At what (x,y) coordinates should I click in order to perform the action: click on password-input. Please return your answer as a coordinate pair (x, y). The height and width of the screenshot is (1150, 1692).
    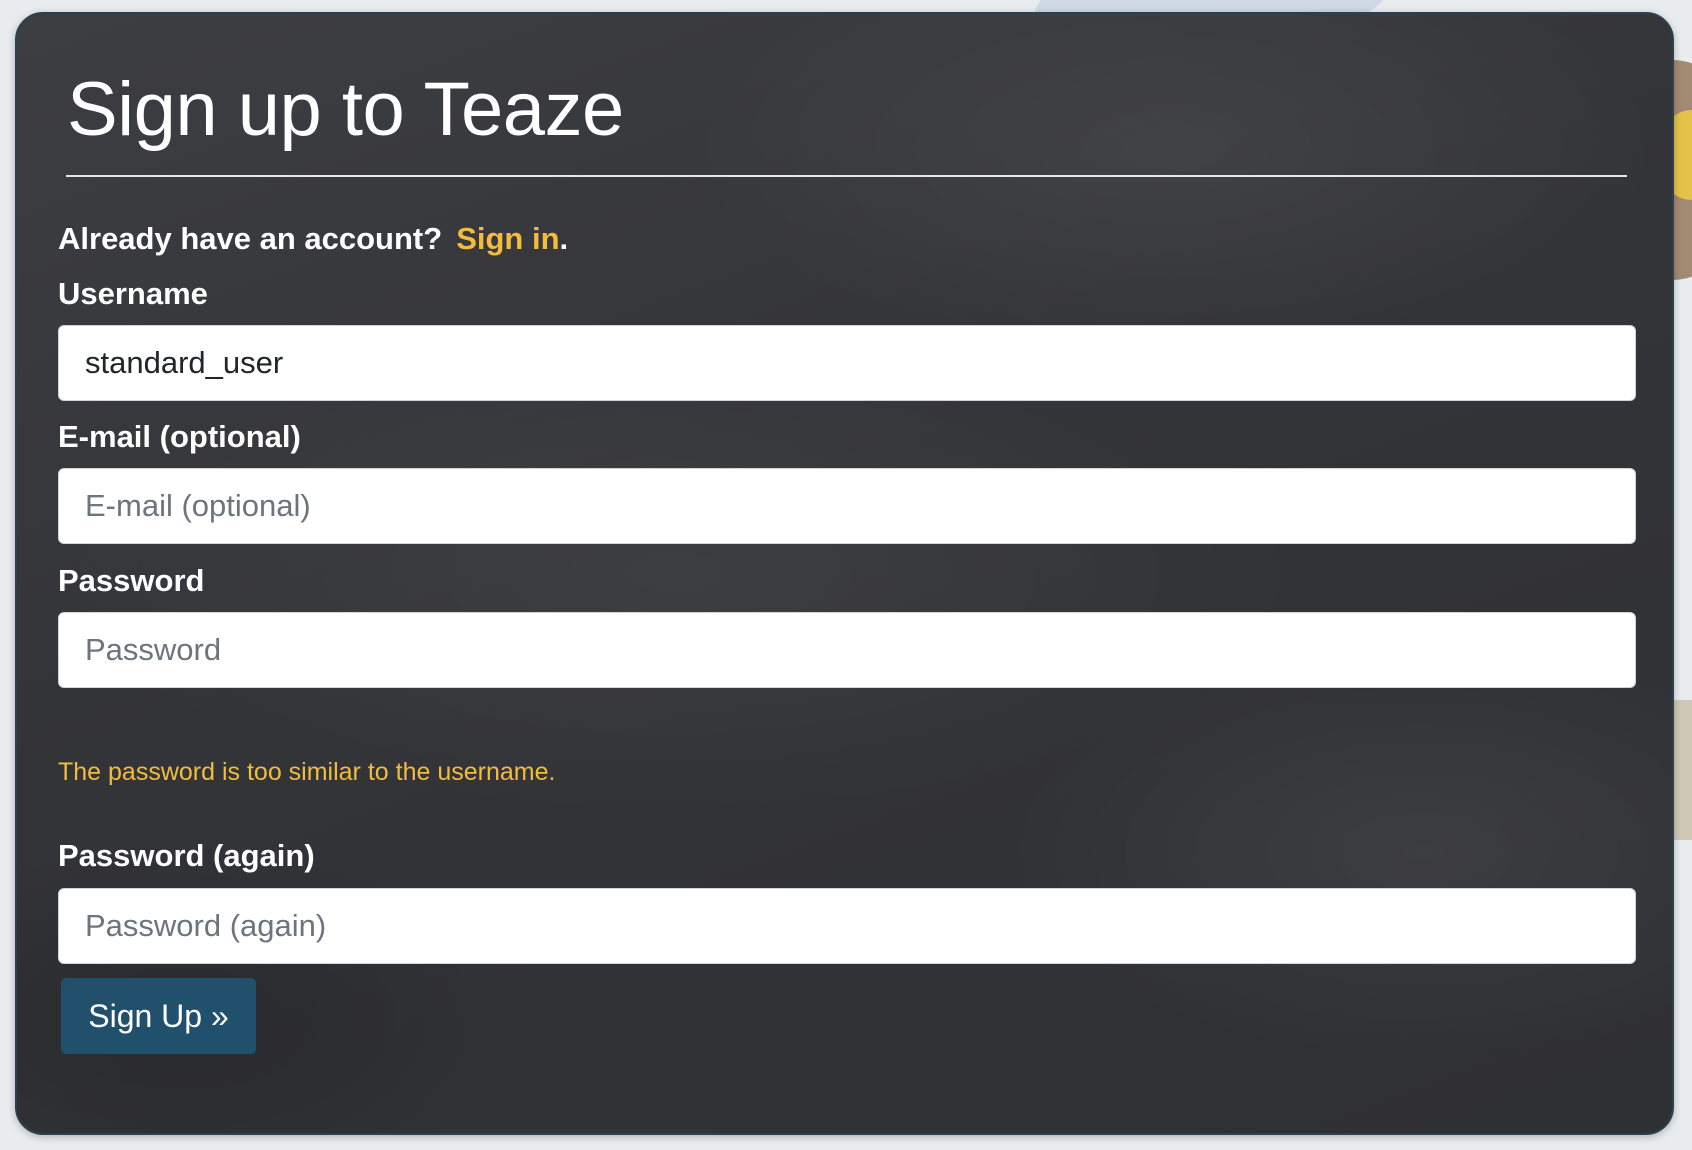
    Looking at the image, I should click on (847, 650).